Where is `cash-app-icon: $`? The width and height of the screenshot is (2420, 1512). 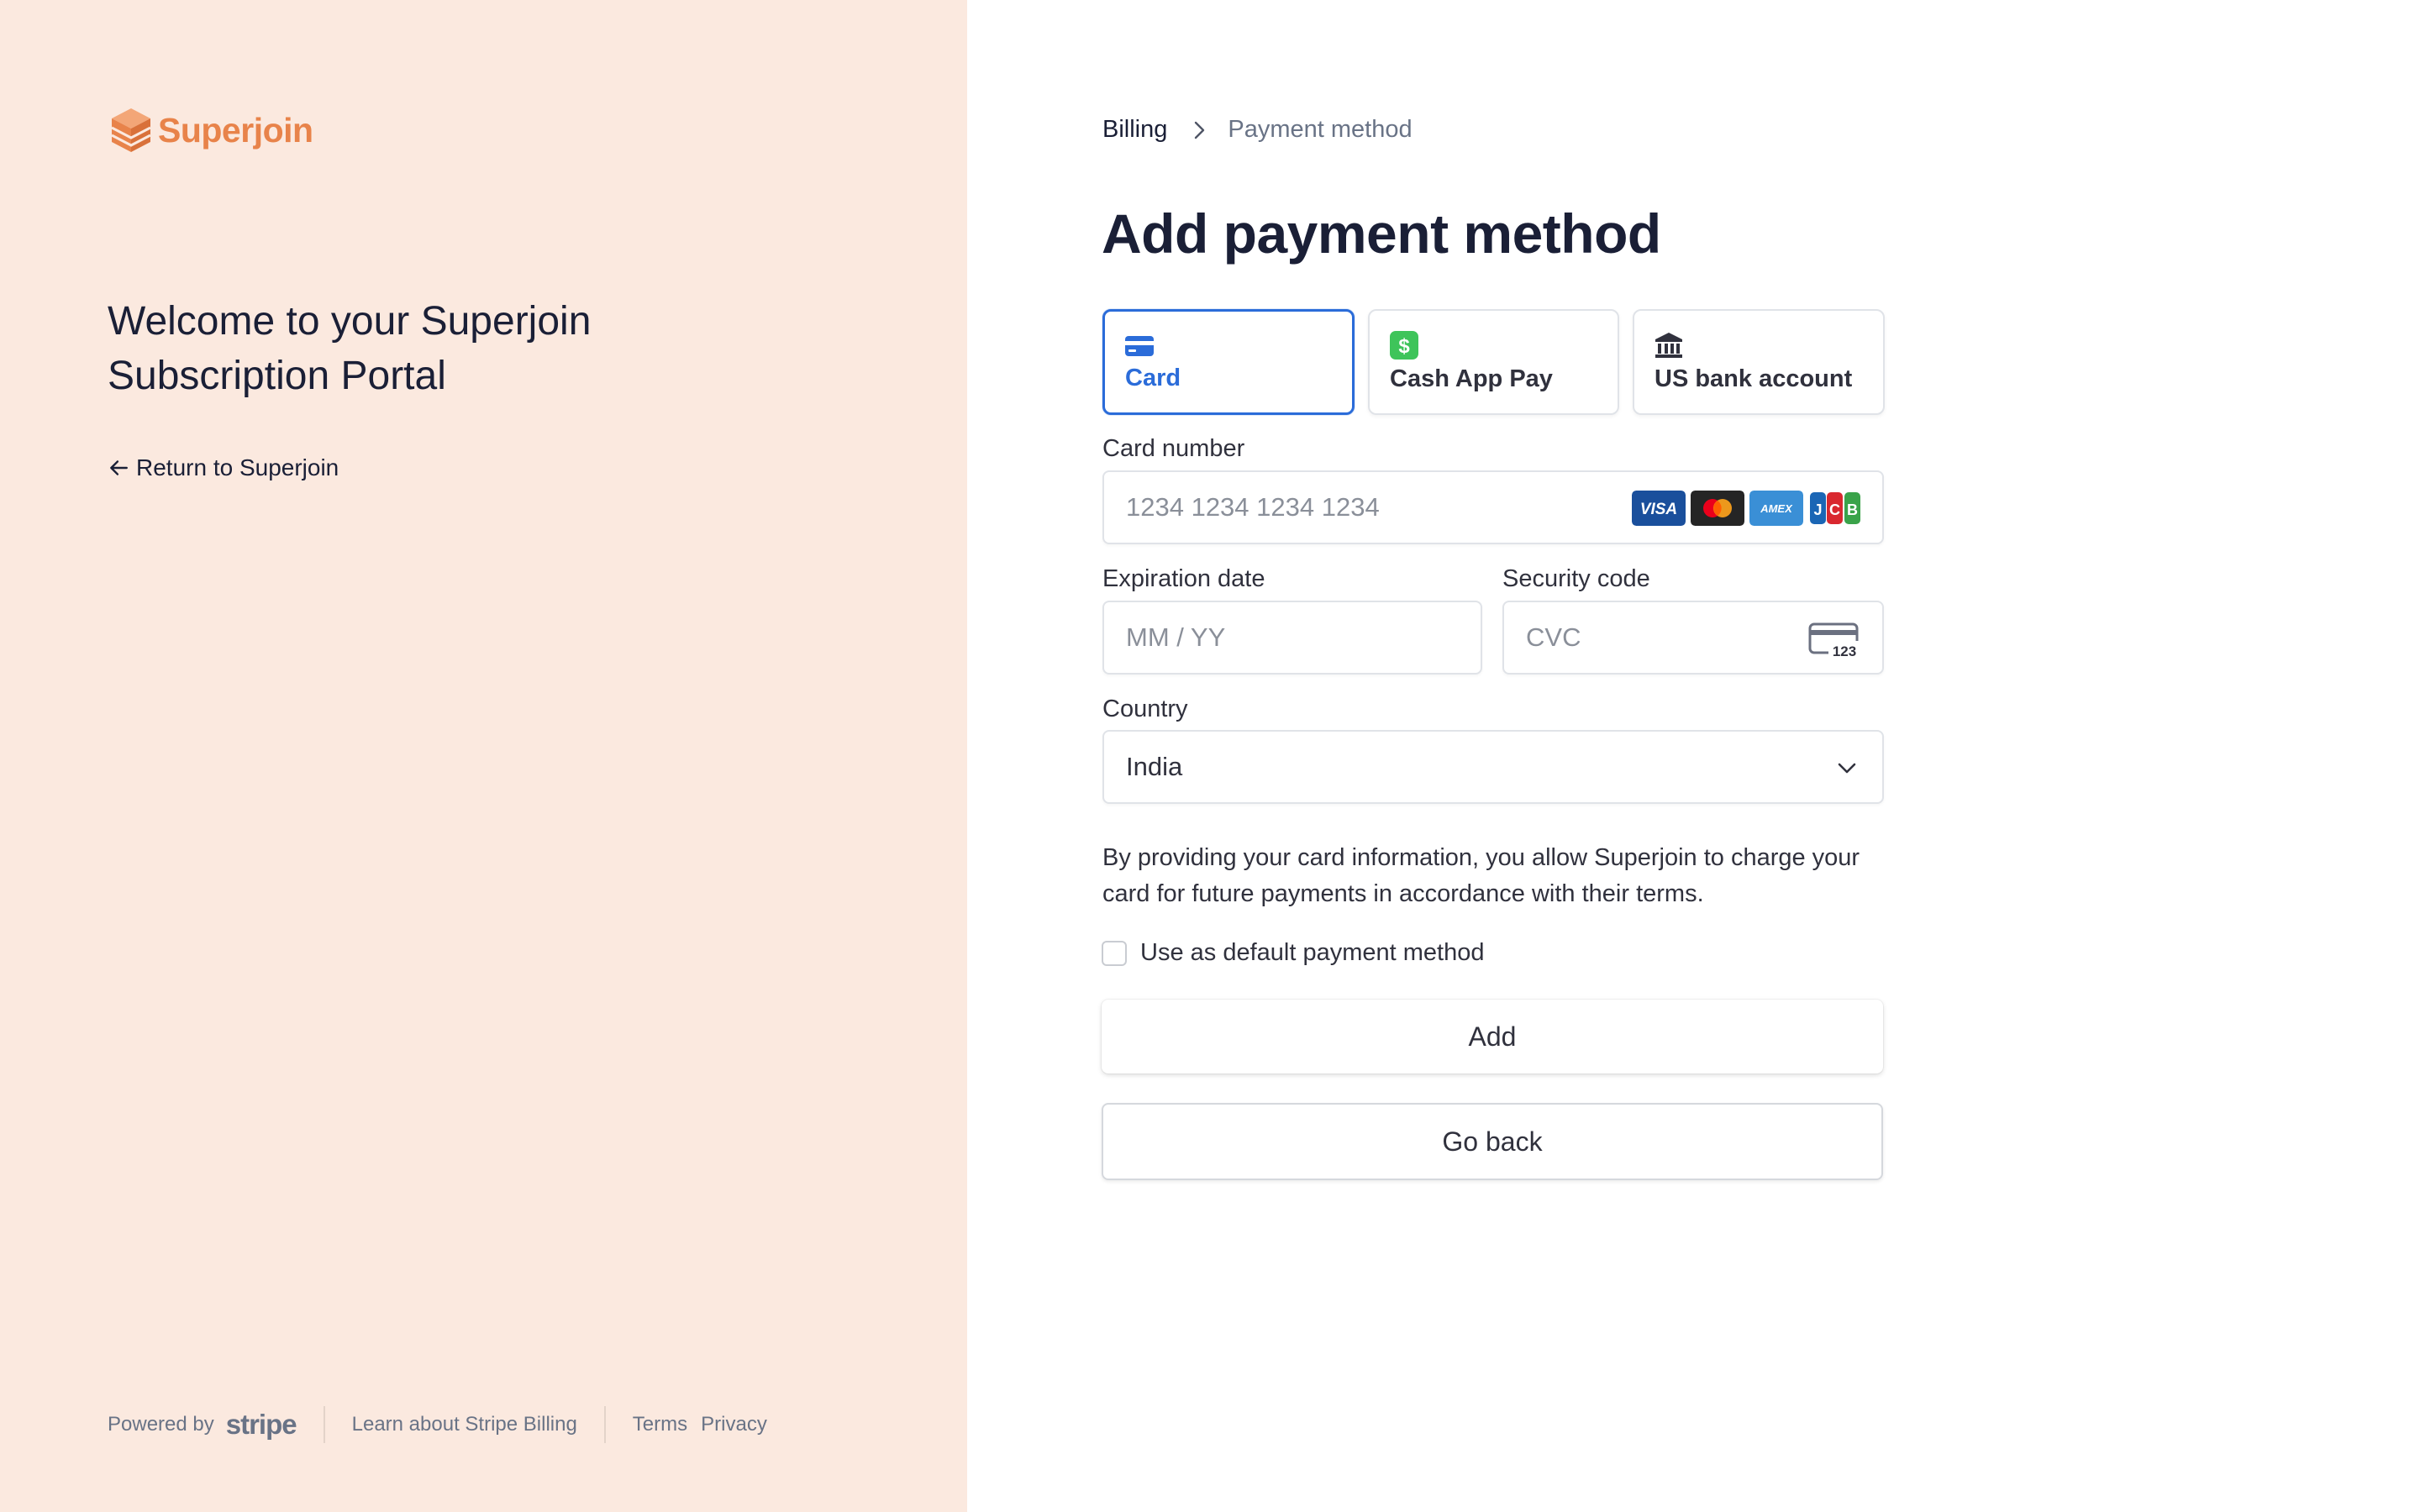
cash-app-icon: $ is located at coordinates (1404, 345).